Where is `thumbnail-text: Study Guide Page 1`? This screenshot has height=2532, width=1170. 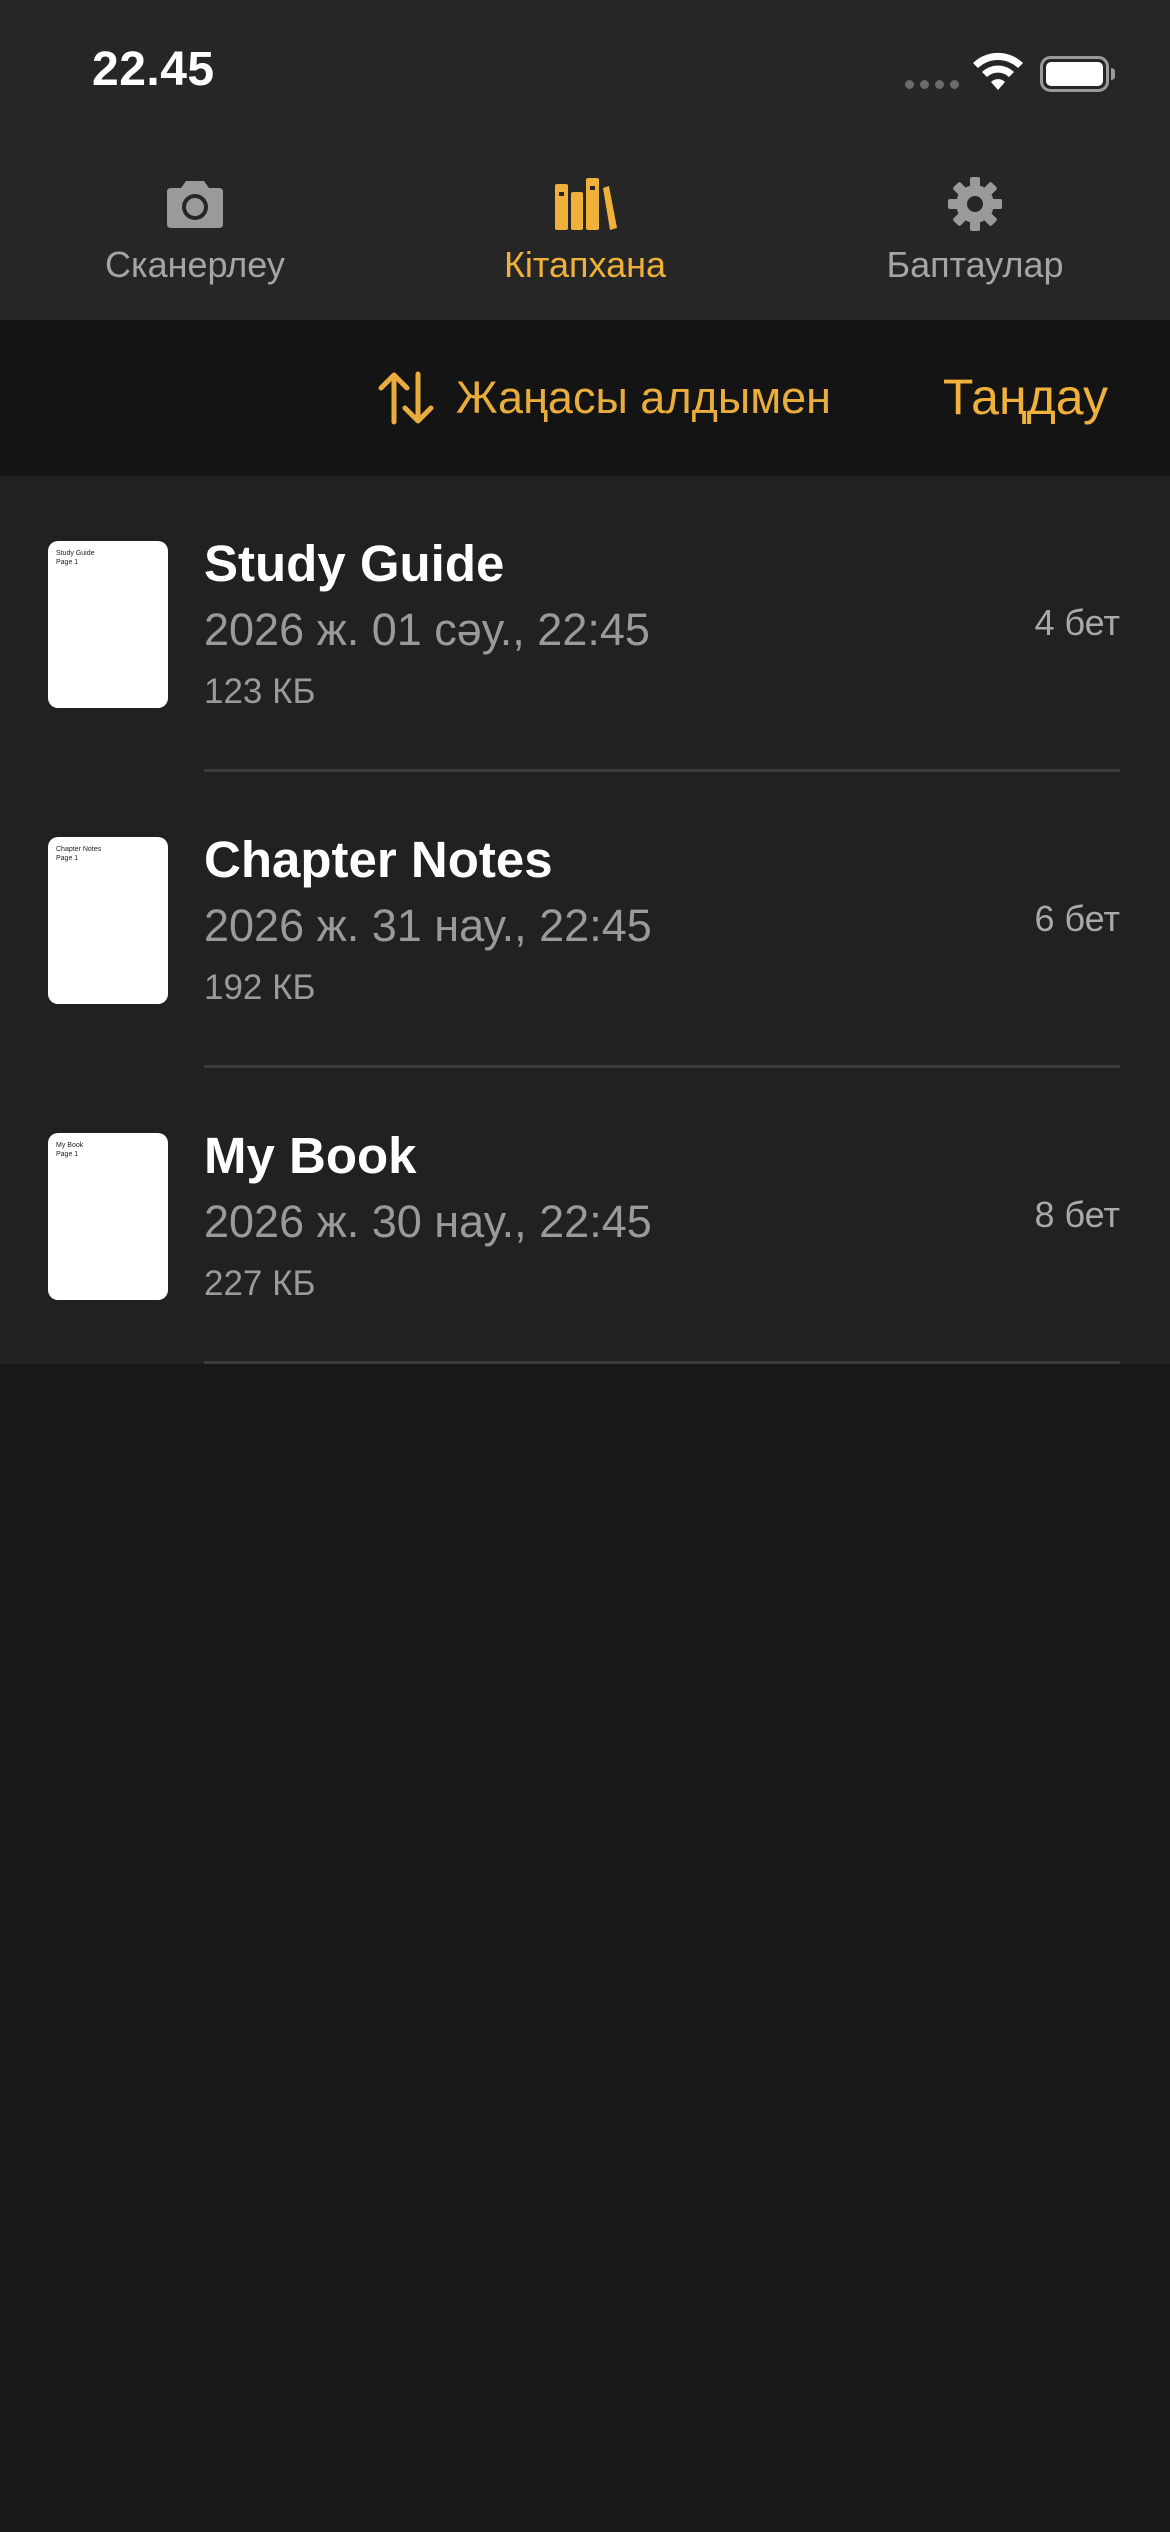
thumbnail-text: Study Guide Page 1 is located at coordinates (75, 558).